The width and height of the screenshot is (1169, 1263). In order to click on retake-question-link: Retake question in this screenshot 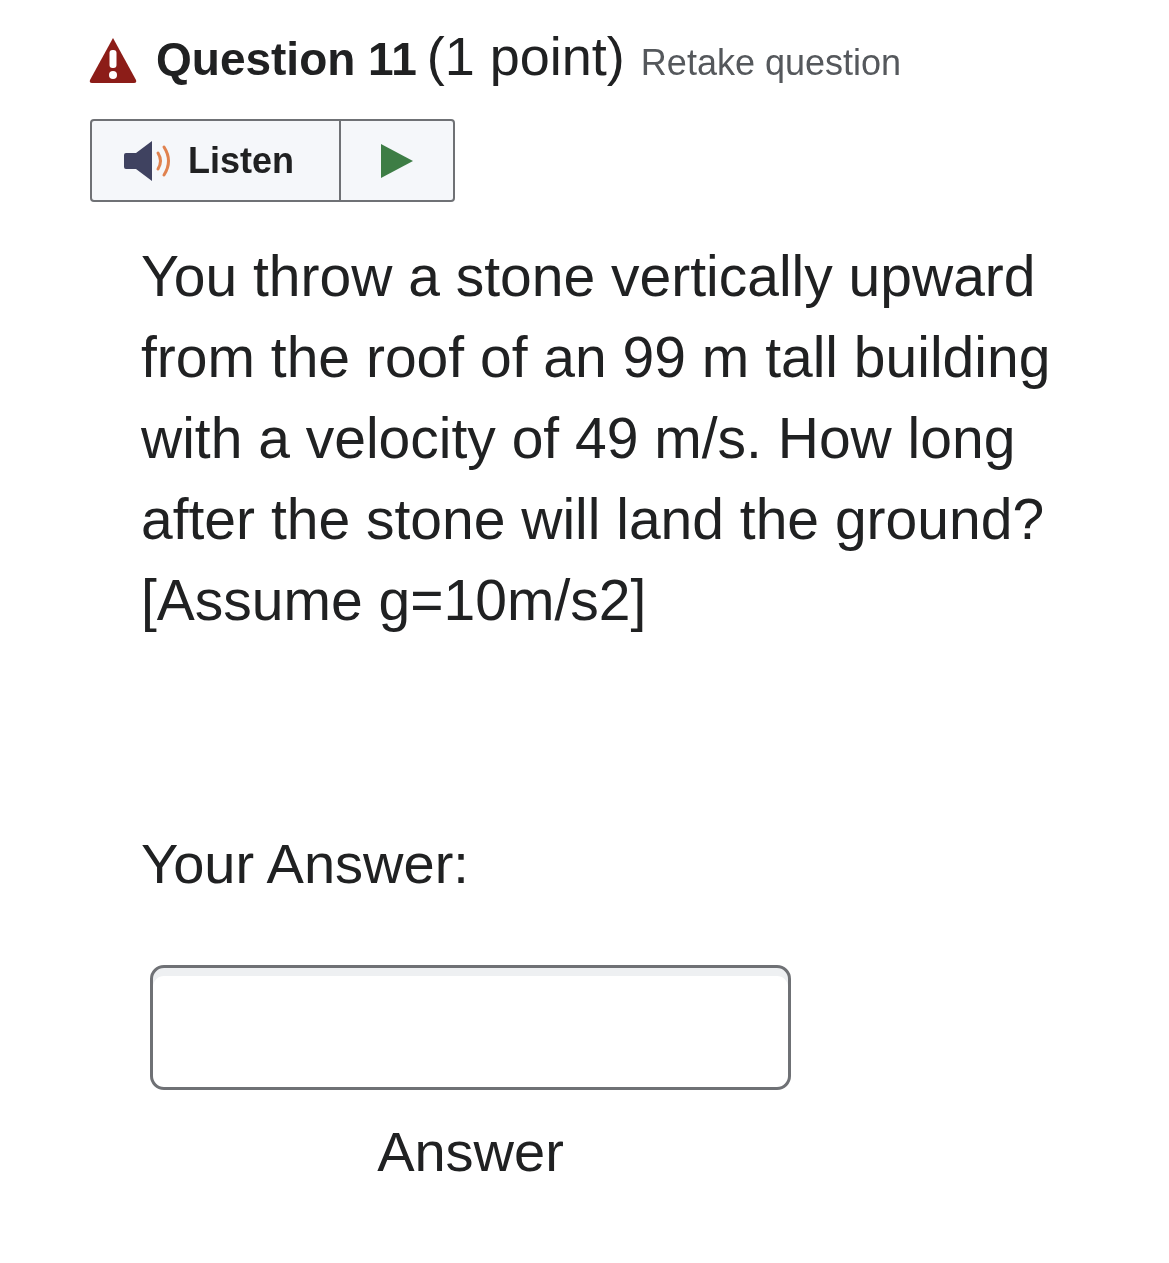, I will do `click(771, 63)`.